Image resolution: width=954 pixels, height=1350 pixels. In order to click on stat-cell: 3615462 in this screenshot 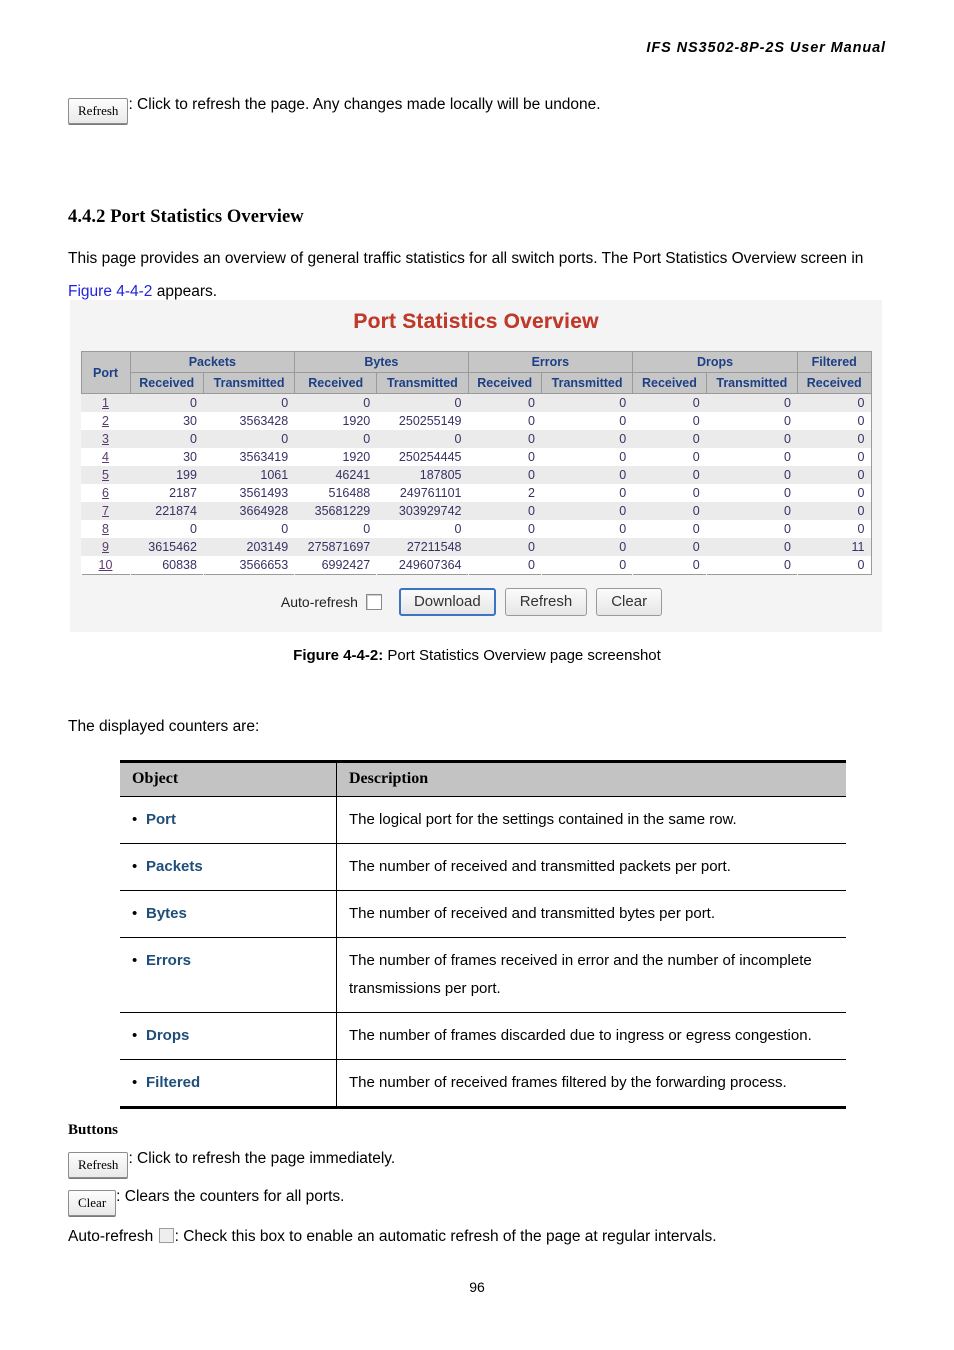, I will do `click(172, 547)`.